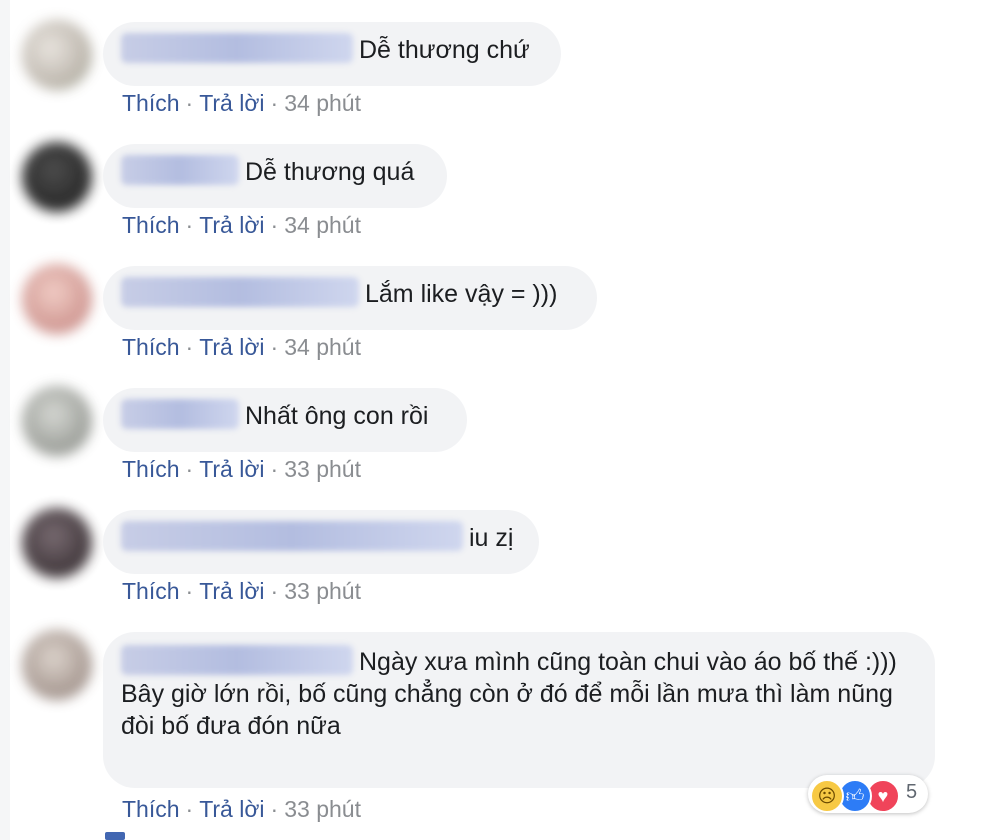  I want to click on comment-bubble: Lắm like vậy = ))), so click(350, 298).